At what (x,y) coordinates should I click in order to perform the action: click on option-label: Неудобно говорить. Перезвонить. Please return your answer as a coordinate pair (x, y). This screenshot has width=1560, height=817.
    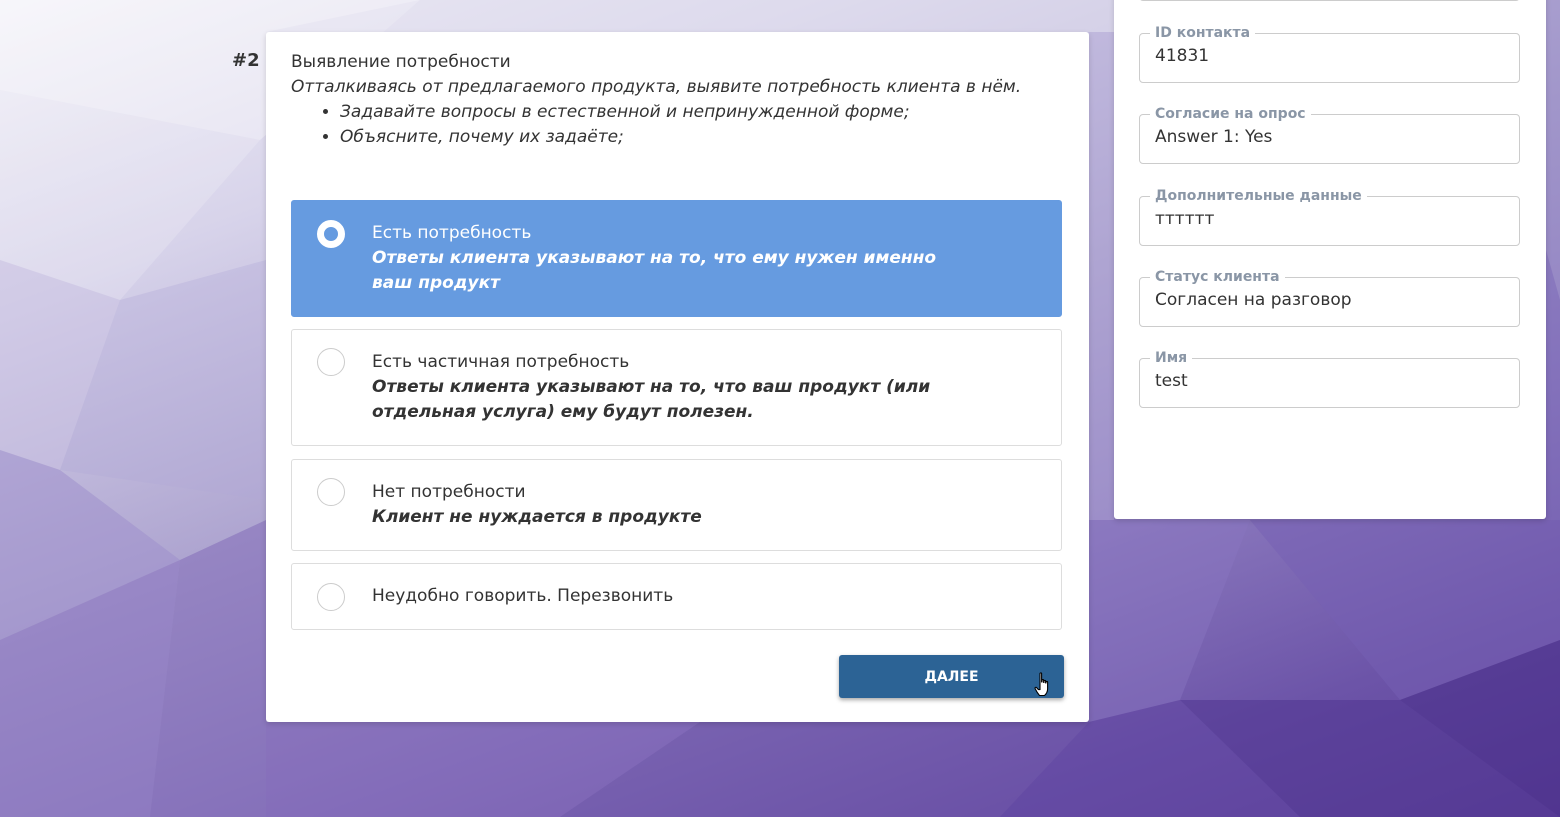
    Looking at the image, I should click on (523, 596).